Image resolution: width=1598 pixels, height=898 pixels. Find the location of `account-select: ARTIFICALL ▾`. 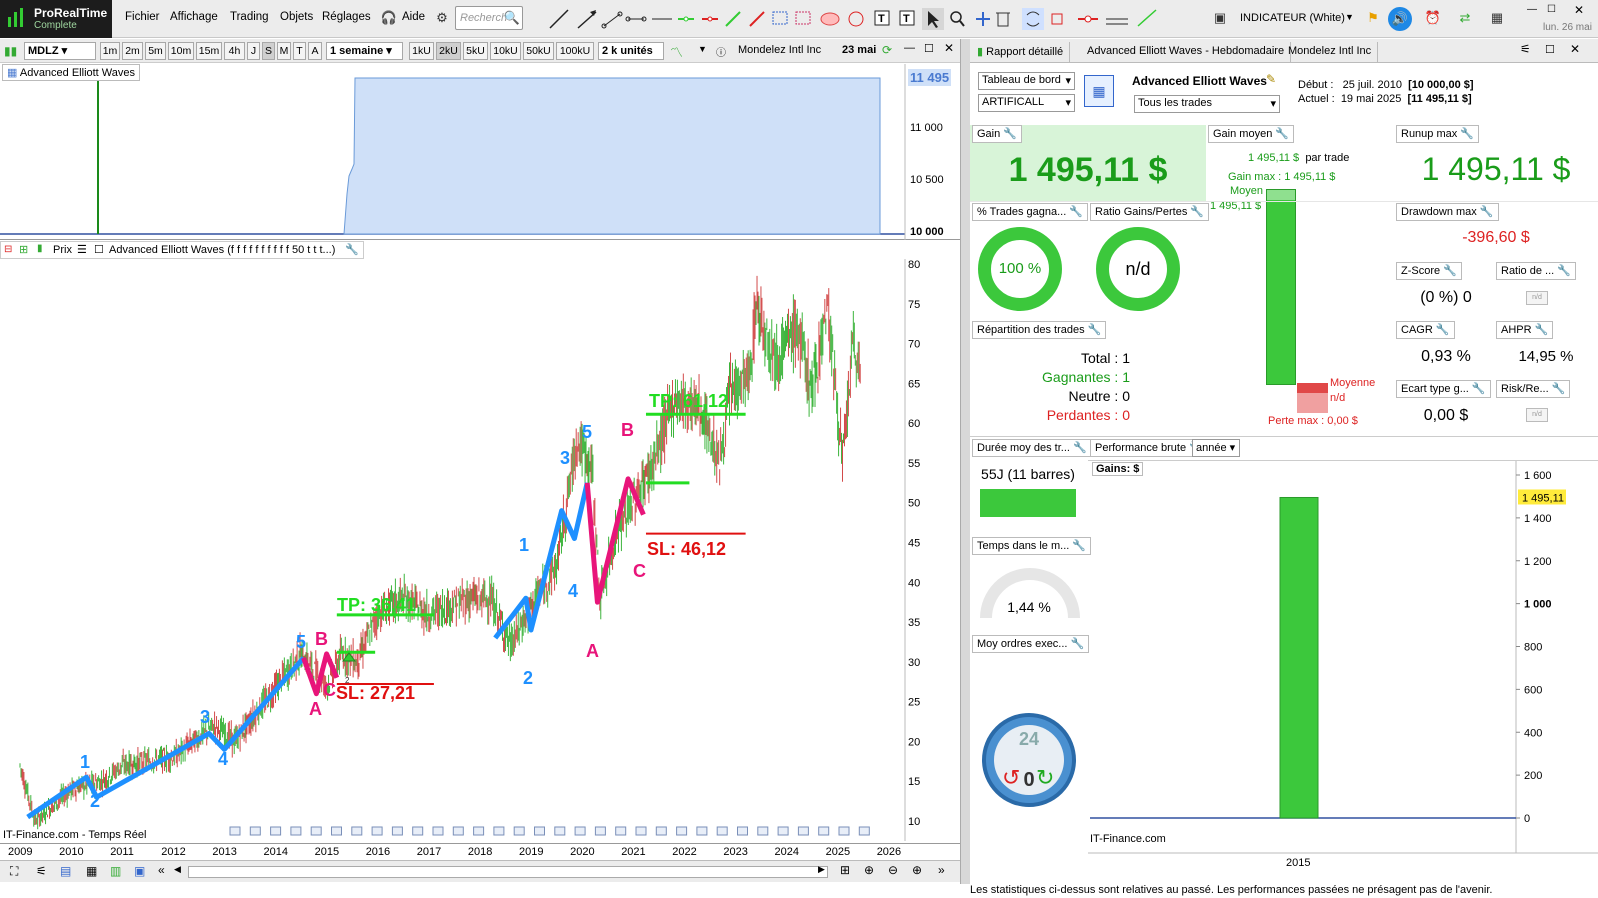

account-select: ARTIFICALL ▾ is located at coordinates (1026, 103).